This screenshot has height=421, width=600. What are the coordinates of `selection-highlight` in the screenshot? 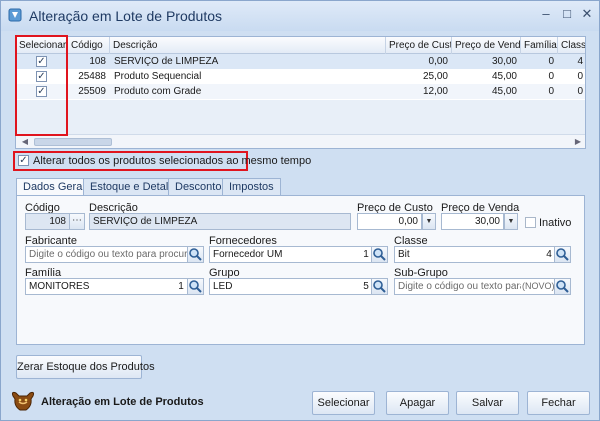 It's located at (41, 85).